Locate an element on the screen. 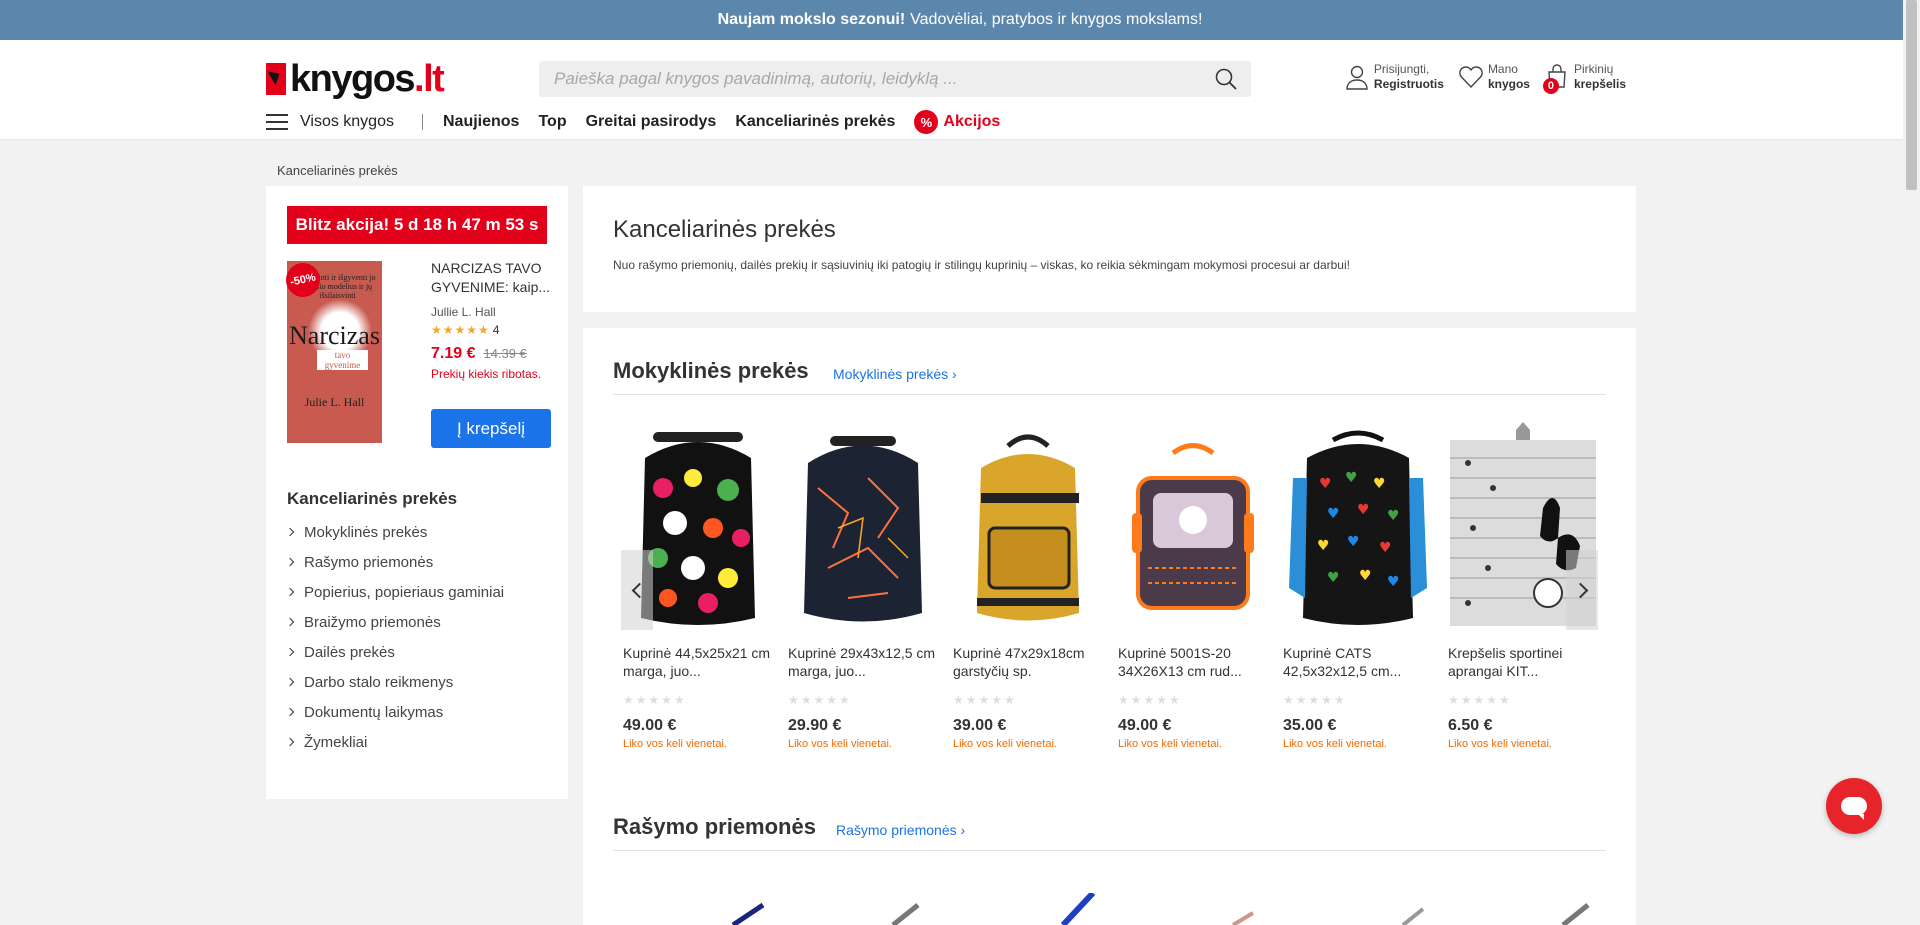 This screenshot has width=1920, height=925. scrollbar-thumb is located at coordinates (1911, 95).